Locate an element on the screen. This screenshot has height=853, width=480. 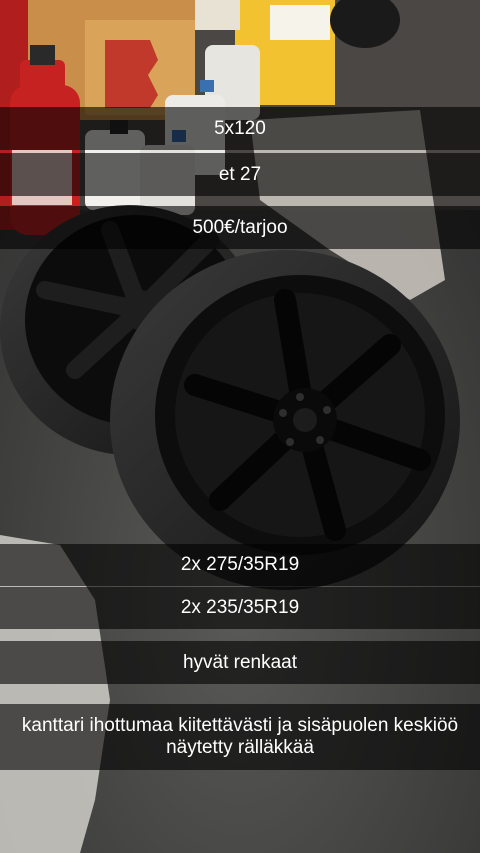
caption-tire-condition: hyvät renkaat is located at coordinates (240, 662).